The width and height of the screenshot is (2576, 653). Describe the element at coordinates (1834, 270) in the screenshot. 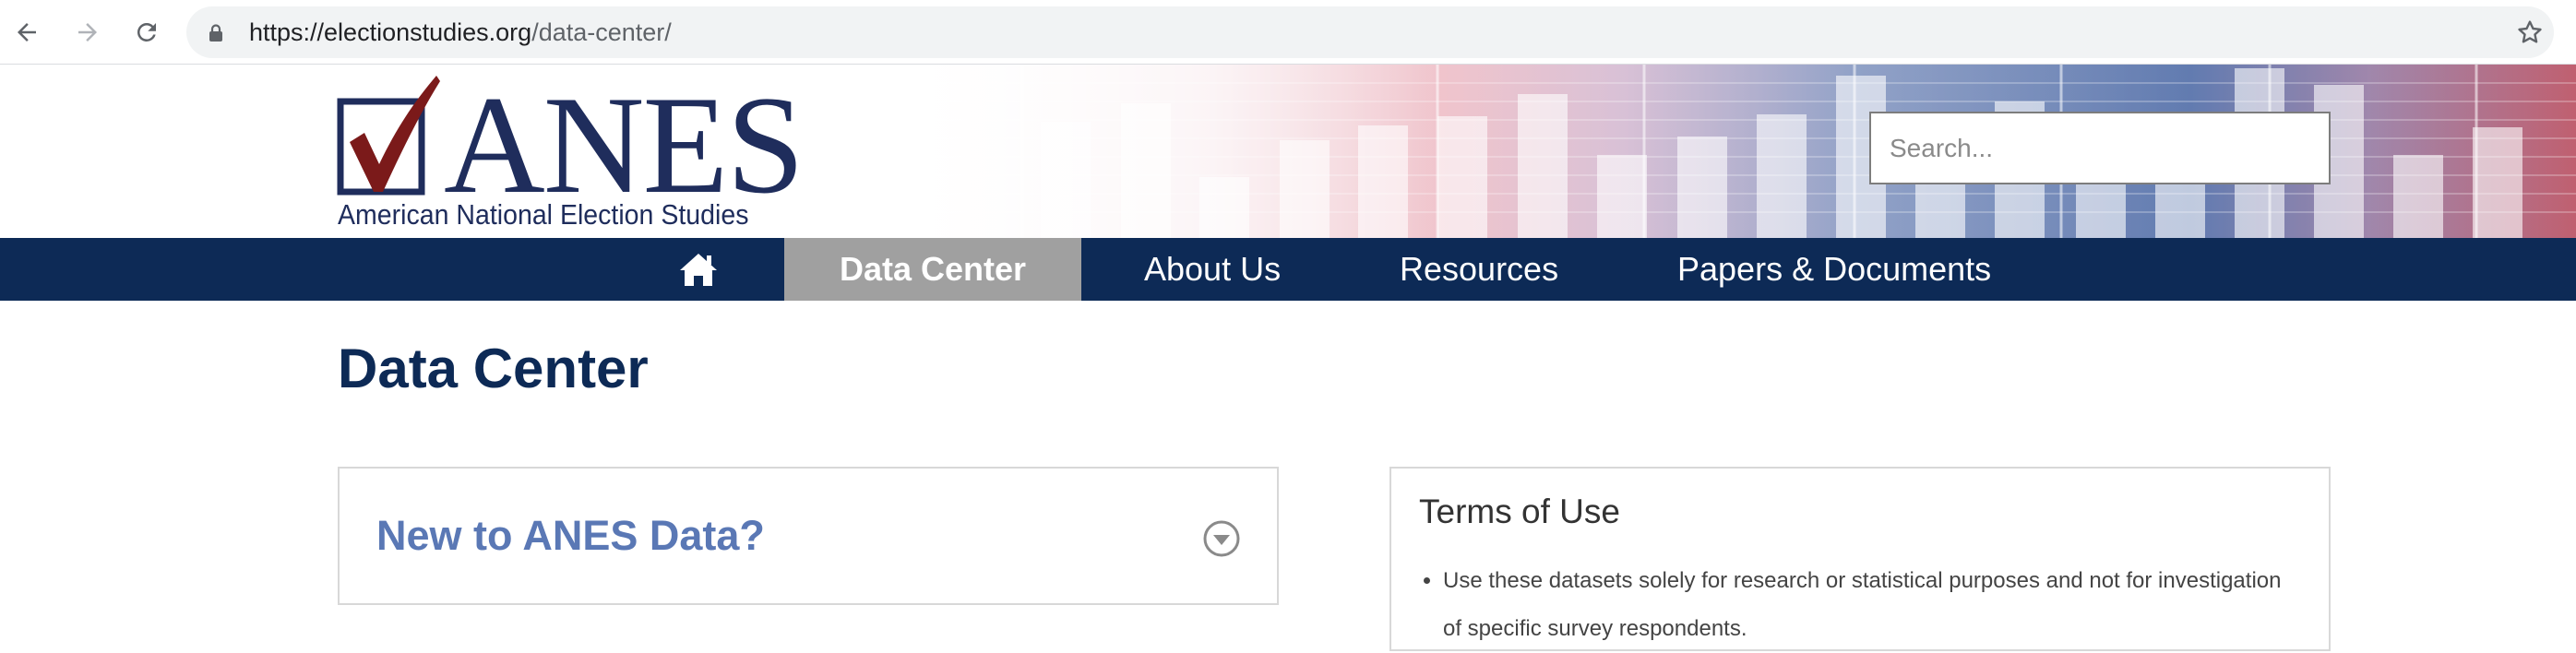

I see `nav-item-papers-documents: Papers & Documents` at that location.